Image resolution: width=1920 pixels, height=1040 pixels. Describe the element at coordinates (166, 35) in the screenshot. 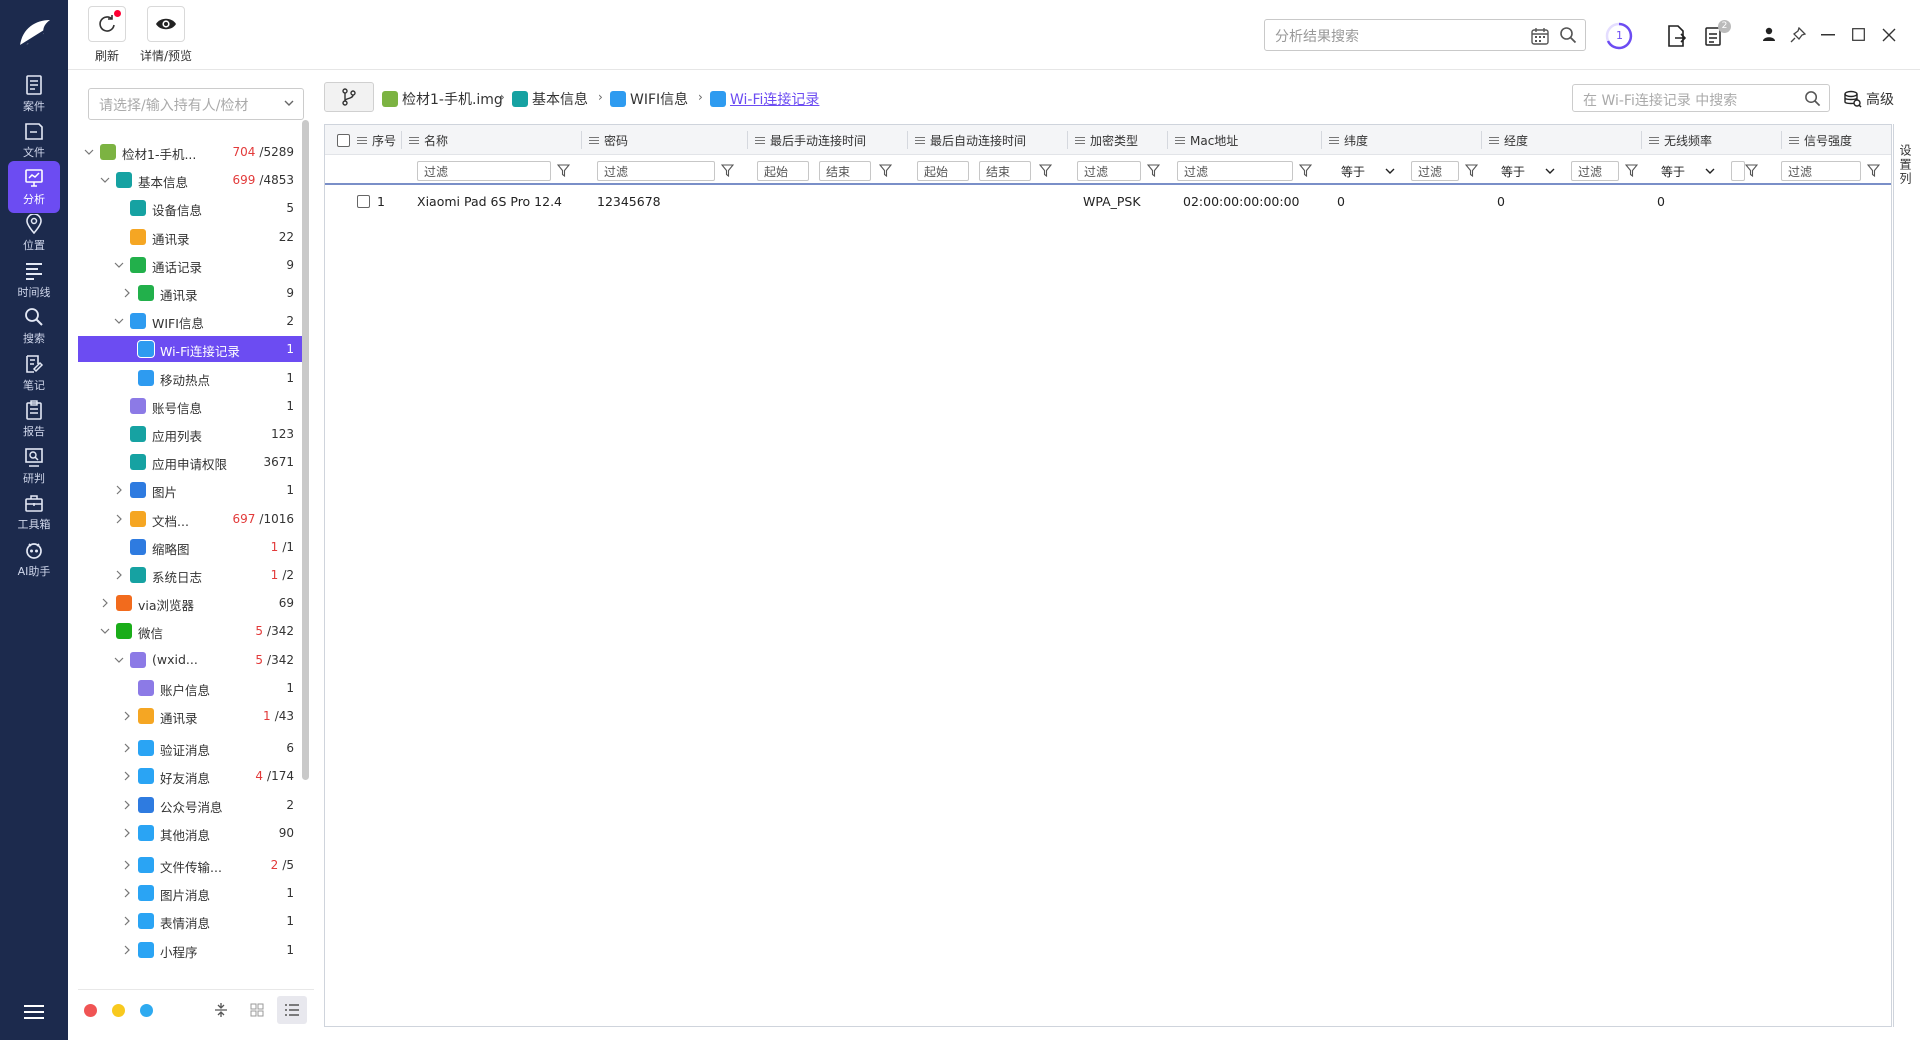

I see `detail-preview-button: 详情/预览` at that location.